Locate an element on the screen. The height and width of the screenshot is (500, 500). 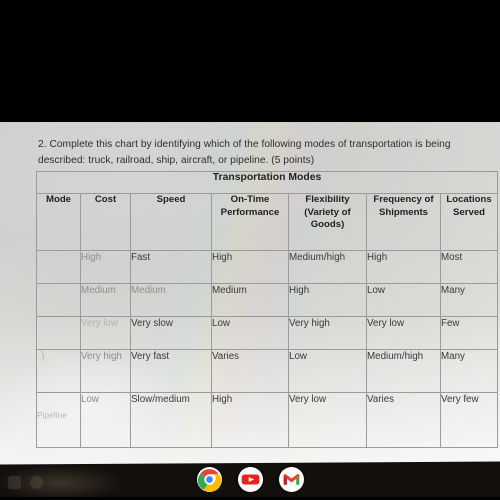
column-header-cost-label: Cost is located at coordinates (105, 199).